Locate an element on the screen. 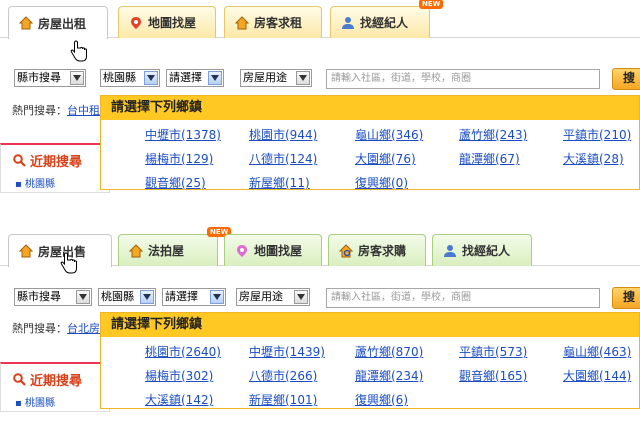 The width and height of the screenshot is (640, 425). new-badge: NEW is located at coordinates (431, 4).